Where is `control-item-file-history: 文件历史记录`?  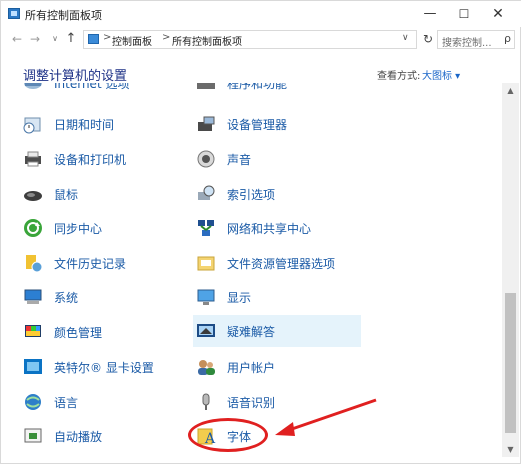 control-item-file-history: 文件历史记录 is located at coordinates (103, 263).